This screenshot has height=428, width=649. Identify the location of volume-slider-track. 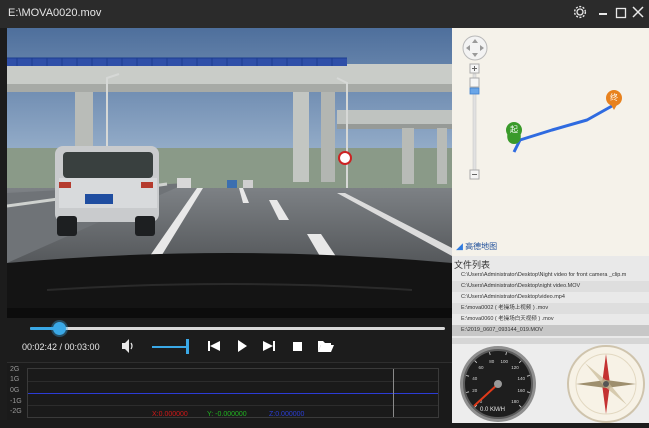
(170, 347).